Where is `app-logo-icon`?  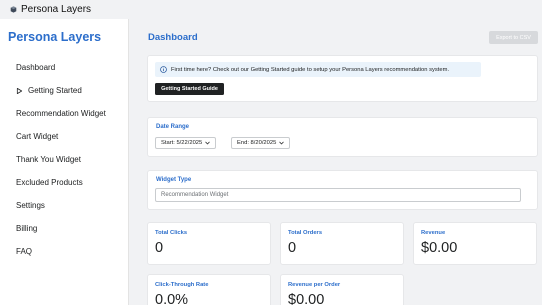 app-logo-icon is located at coordinates (13, 9).